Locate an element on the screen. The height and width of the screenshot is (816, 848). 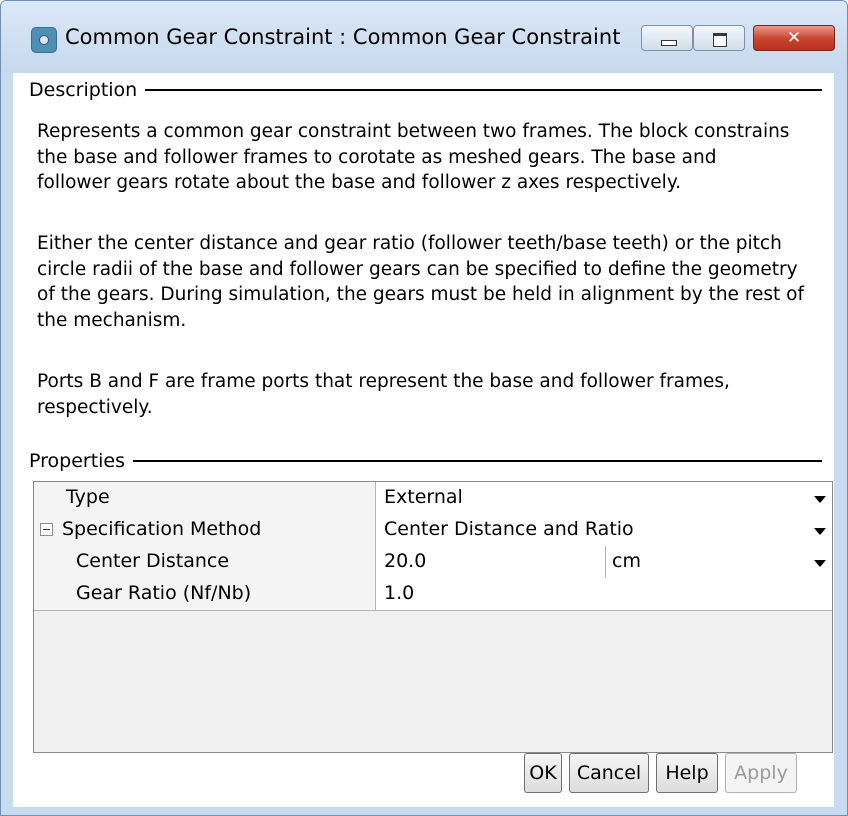
close-button: ✕ is located at coordinates (794, 38).